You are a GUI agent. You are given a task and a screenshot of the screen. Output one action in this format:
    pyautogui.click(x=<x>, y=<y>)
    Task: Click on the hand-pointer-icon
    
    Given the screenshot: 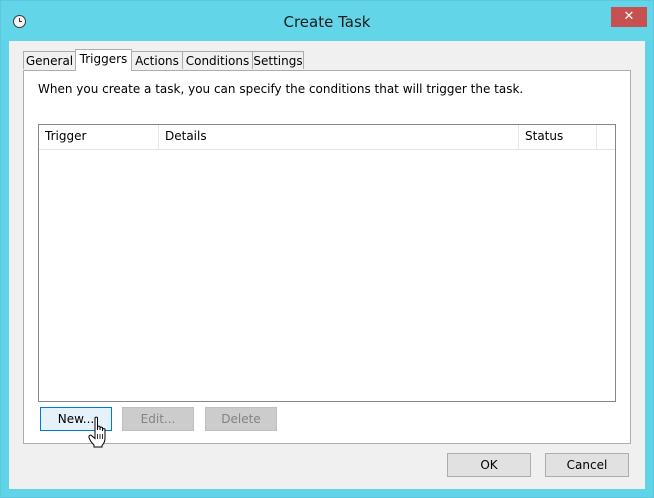 What is the action you would take?
    pyautogui.click(x=97, y=432)
    